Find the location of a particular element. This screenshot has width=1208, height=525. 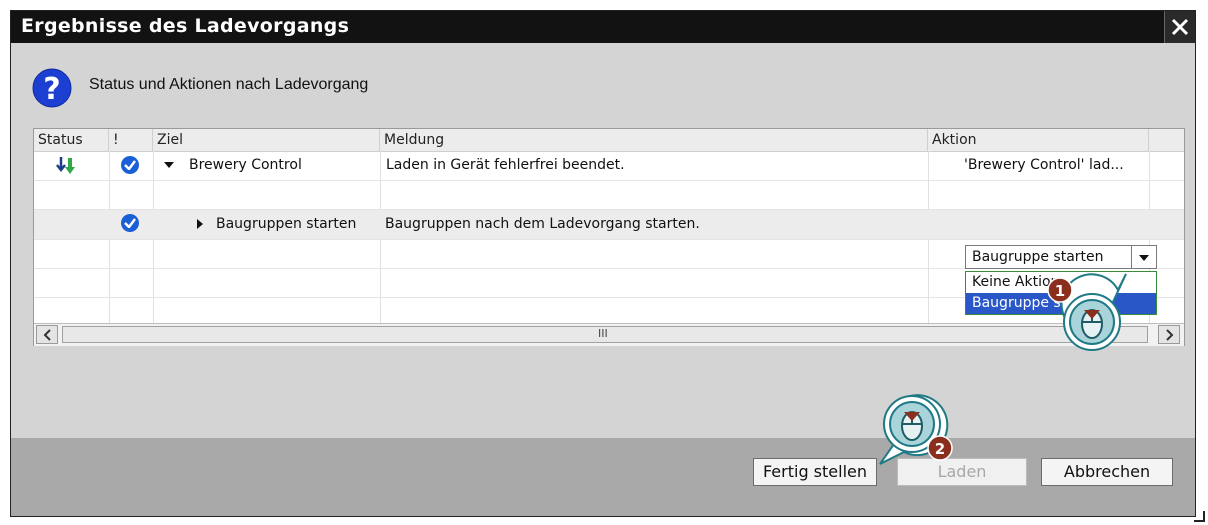

close-button is located at coordinates (1179, 27).